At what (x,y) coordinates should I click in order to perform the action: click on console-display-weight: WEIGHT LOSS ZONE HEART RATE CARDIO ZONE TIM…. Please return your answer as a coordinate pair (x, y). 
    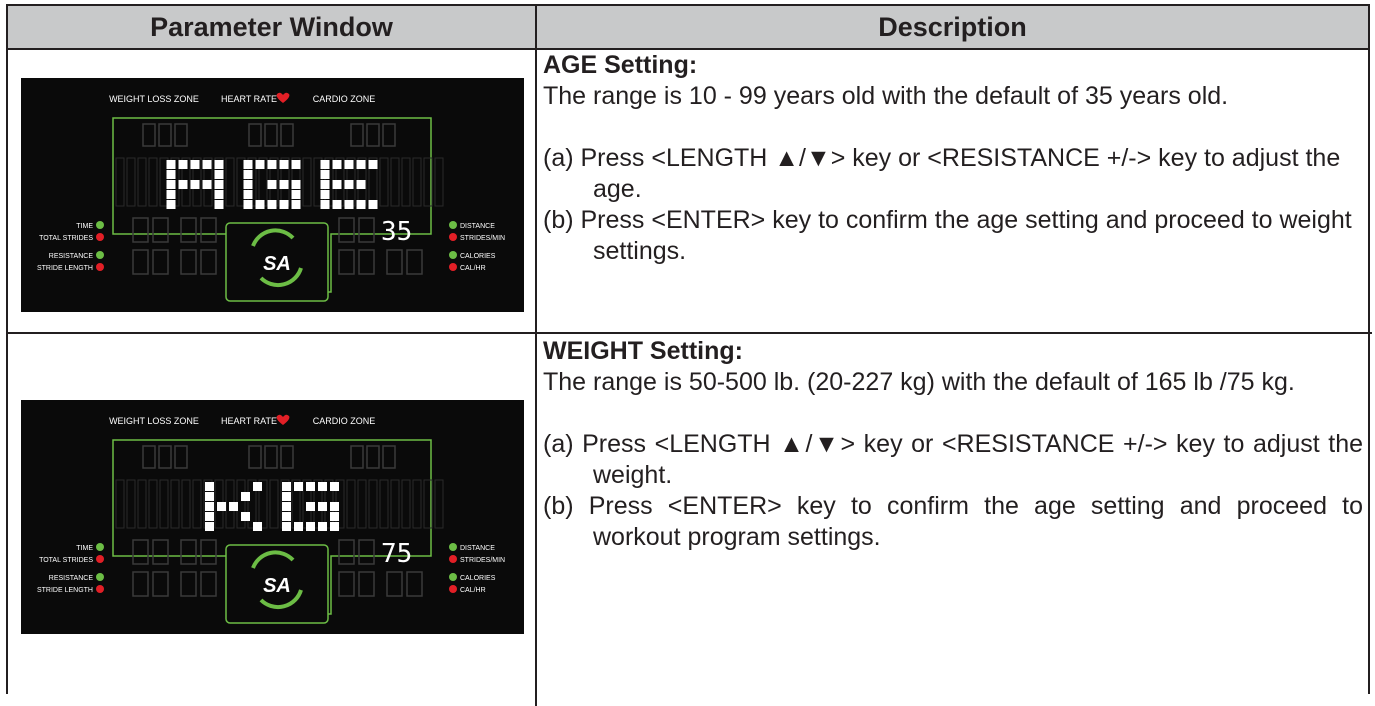
    Looking at the image, I should click on (272, 517).